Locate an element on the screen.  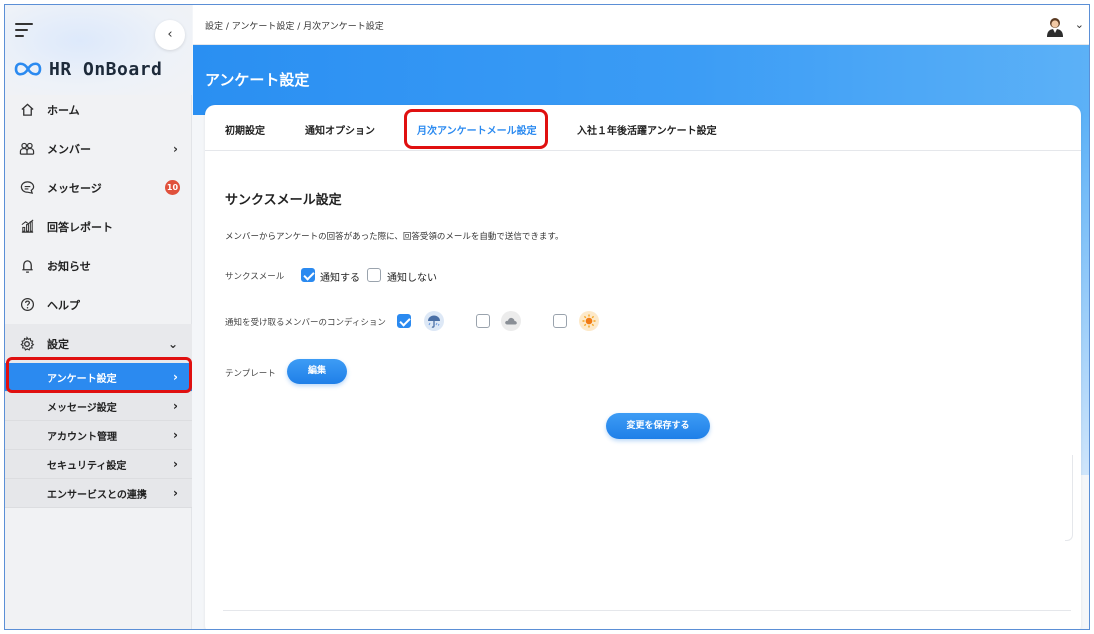
home-icon is located at coordinates (27, 110).